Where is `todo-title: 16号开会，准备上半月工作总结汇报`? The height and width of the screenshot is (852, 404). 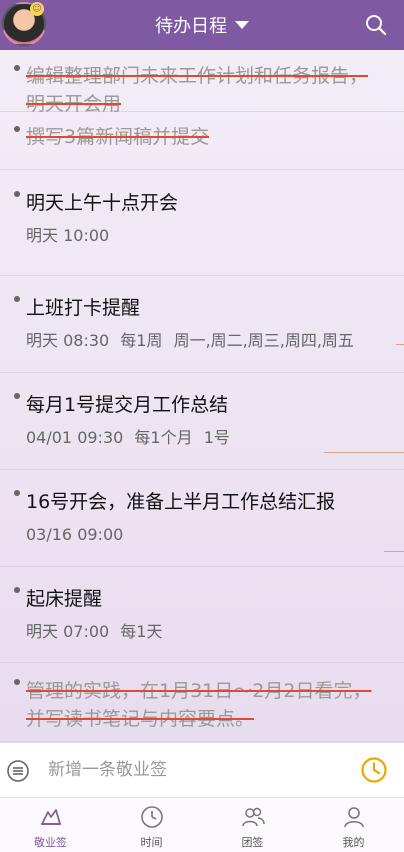 todo-title: 16号开会，准备上半月工作总结汇报 is located at coordinates (181, 502).